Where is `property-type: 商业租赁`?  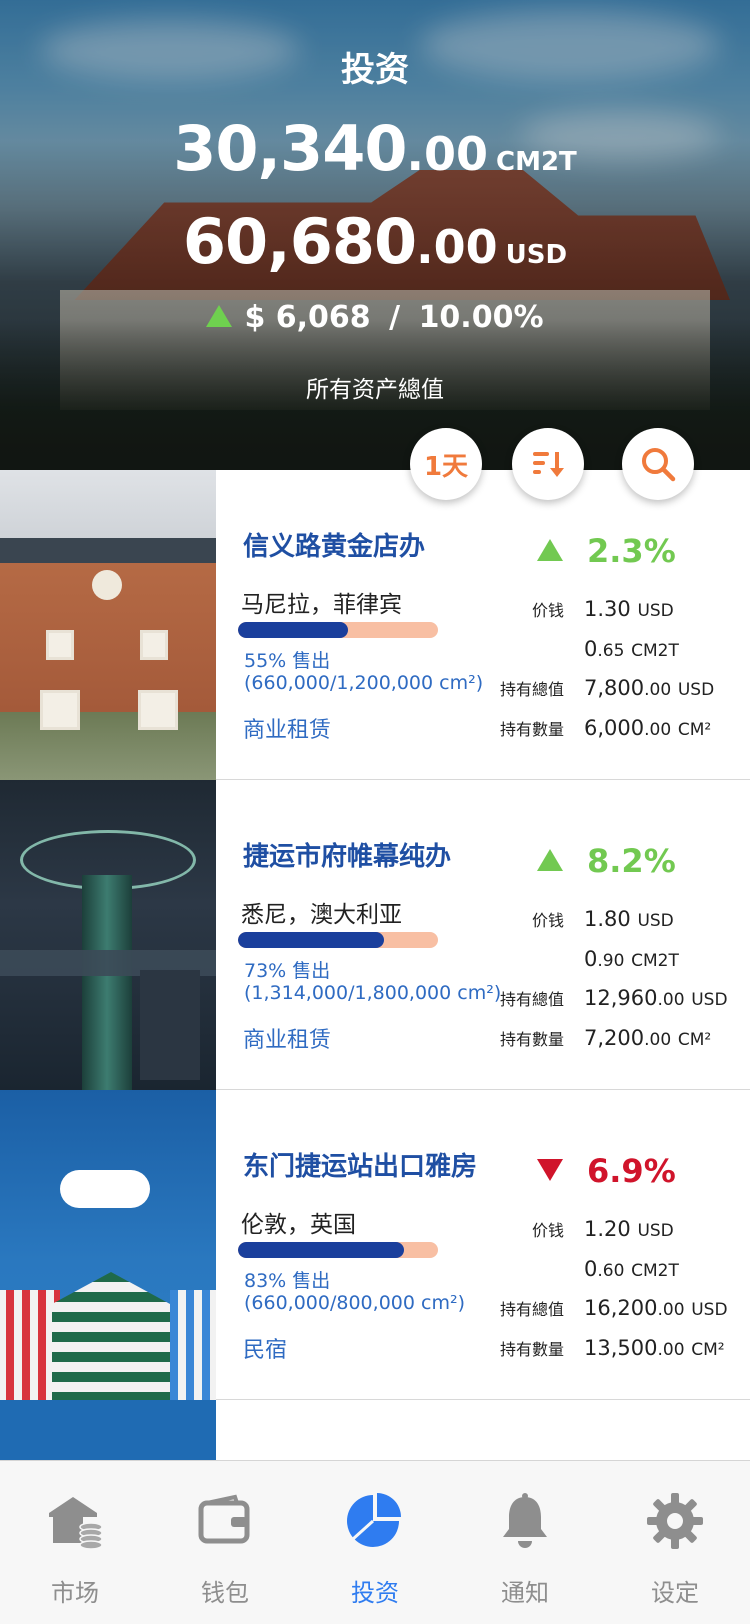 property-type: 商业租赁 is located at coordinates (287, 730).